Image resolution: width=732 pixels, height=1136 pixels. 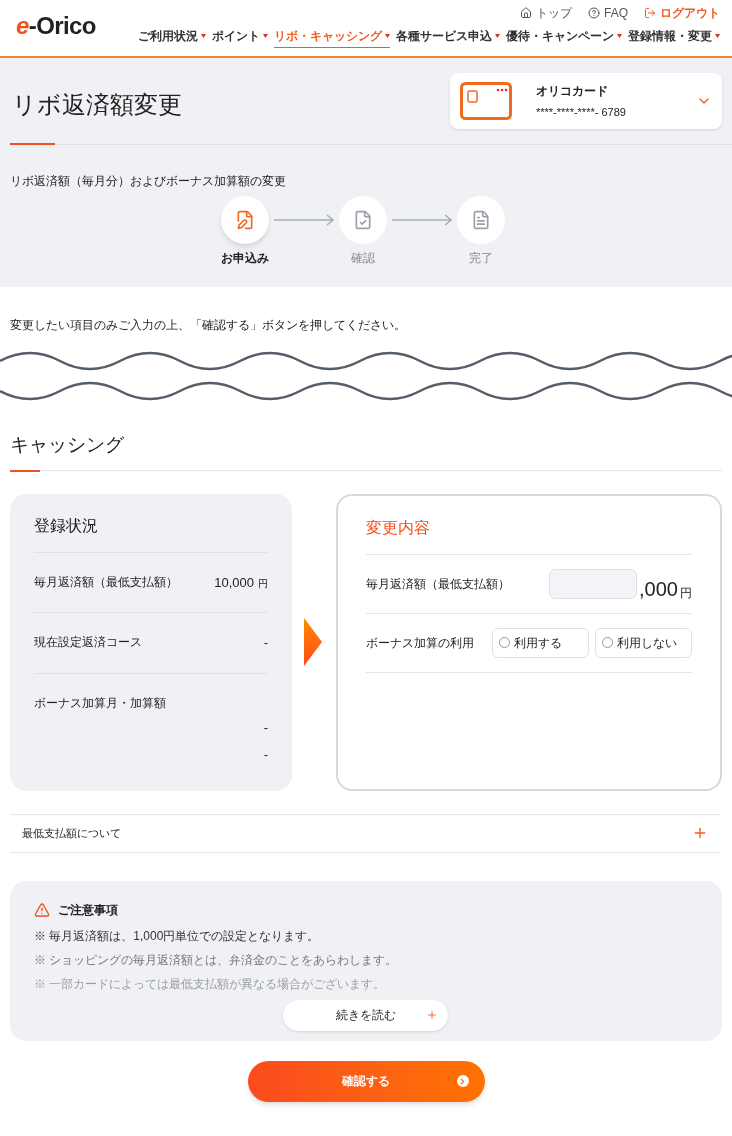 What do you see at coordinates (210, 984) in the screenshot?
I see `notice-text: ※ 一部カードによっては最低支払額が異なる場合がございます。` at bounding box center [210, 984].